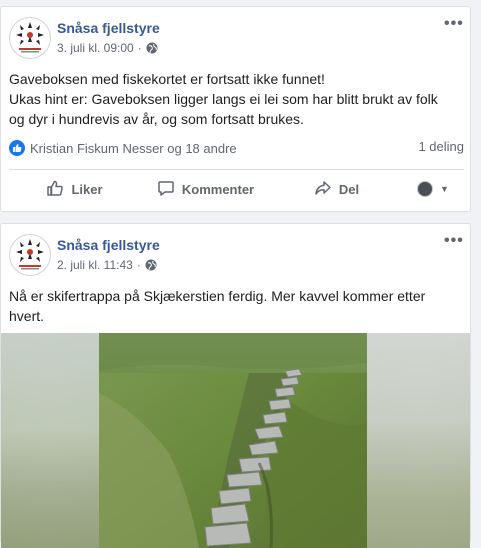 The image size is (481, 548). Describe the element at coordinates (236, 169) in the screenshot. I see `divider` at that location.